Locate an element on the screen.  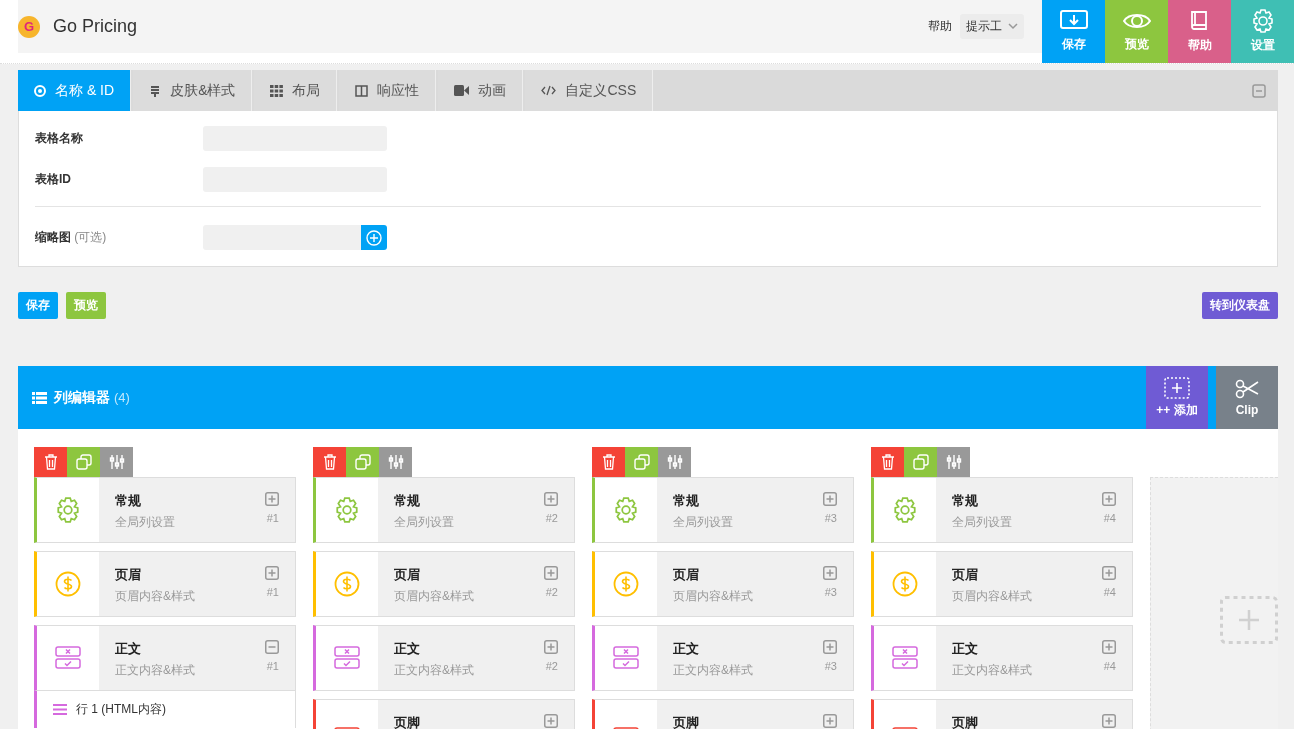
section-card: 常规 全局列设置 #1 is located at coordinates (165, 510).